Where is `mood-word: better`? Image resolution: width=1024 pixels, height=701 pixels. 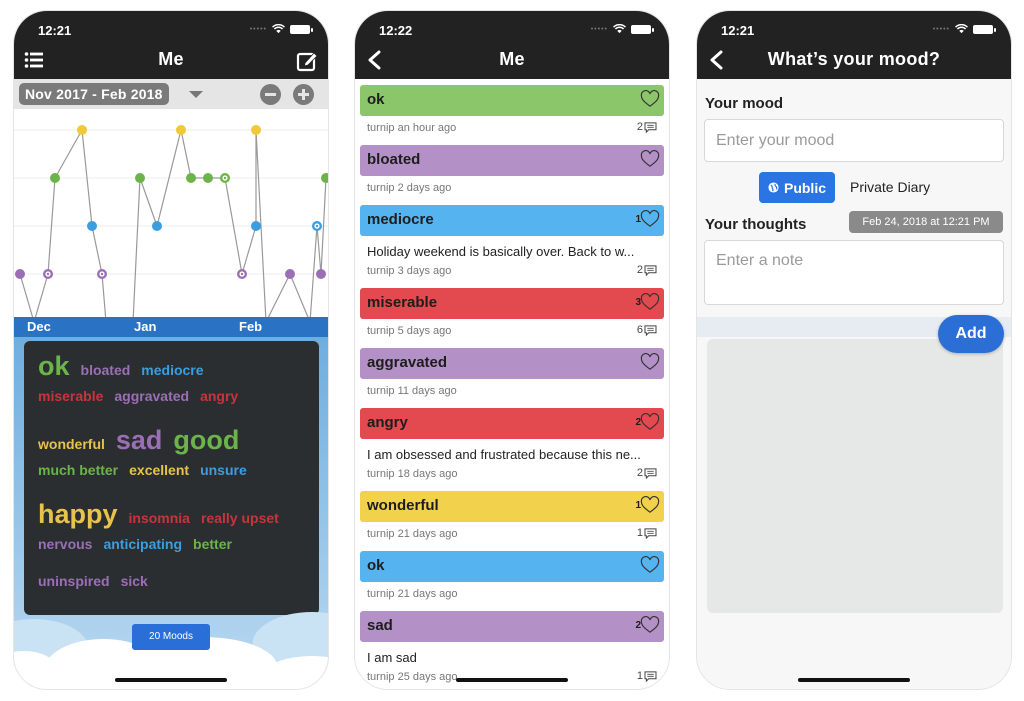 mood-word: better is located at coordinates (212, 544).